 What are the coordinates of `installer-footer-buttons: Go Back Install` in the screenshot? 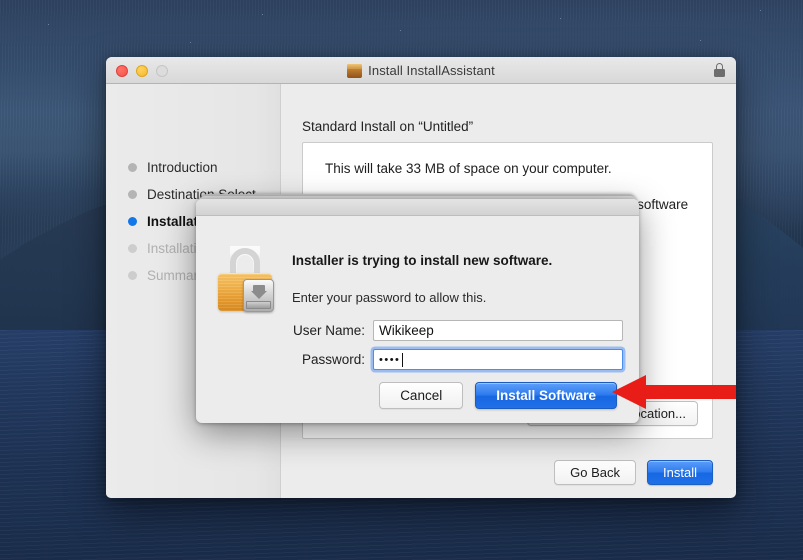 It's located at (633, 472).